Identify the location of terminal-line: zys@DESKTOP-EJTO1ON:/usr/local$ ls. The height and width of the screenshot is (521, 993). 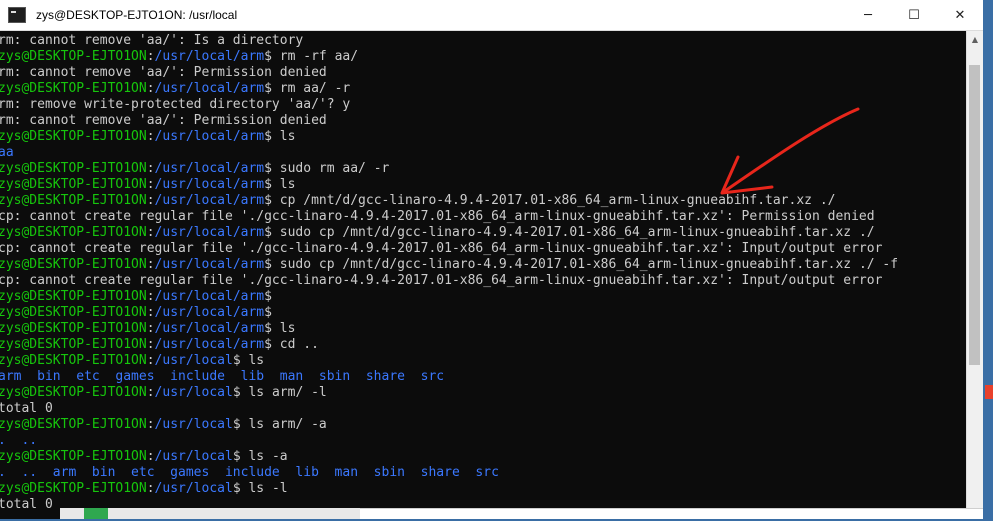
(483, 361).